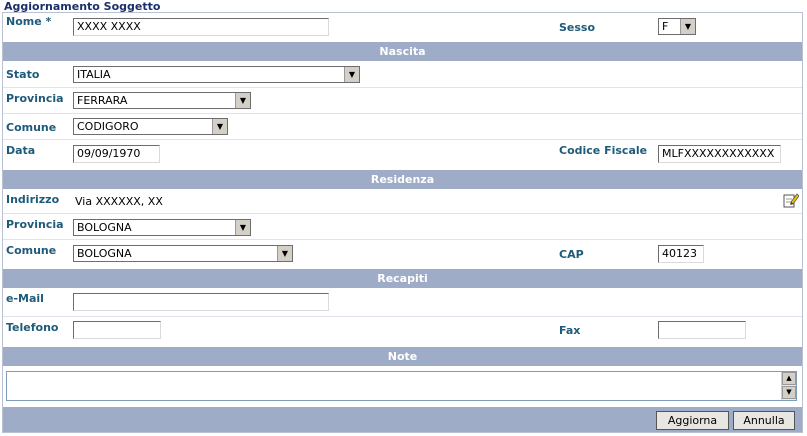 The image size is (807, 436). I want to click on scroll-down-icon: ▼, so click(789, 392).